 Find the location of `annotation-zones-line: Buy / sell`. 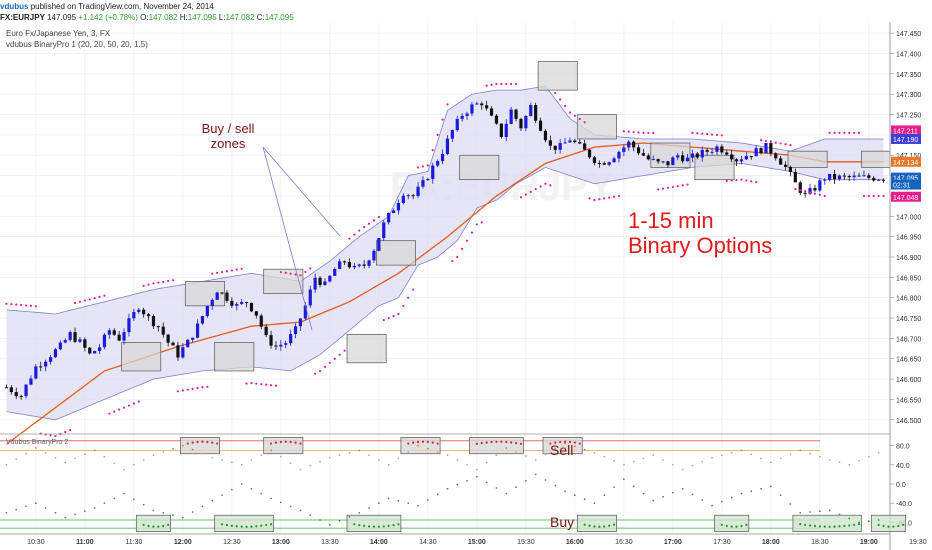

annotation-zones-line: Buy / sell is located at coordinates (228, 128).